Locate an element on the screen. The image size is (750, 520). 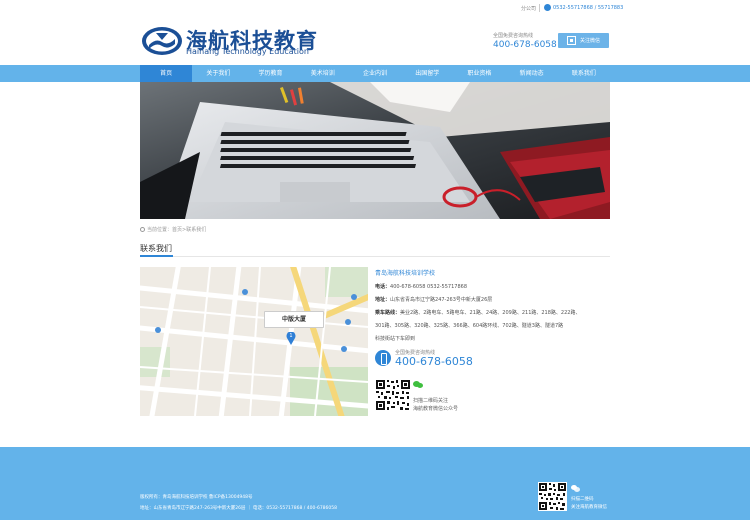
site-logo: 海航科技教育 Haihang Technology Education is located at coordinates (230, 42).